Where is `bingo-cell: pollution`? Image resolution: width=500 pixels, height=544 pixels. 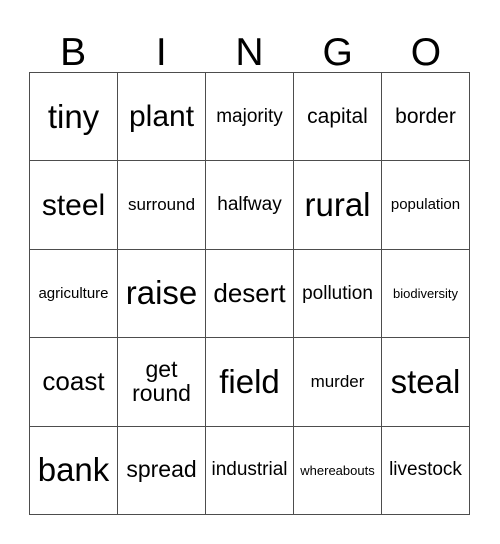 bingo-cell: pollution is located at coordinates (338, 294).